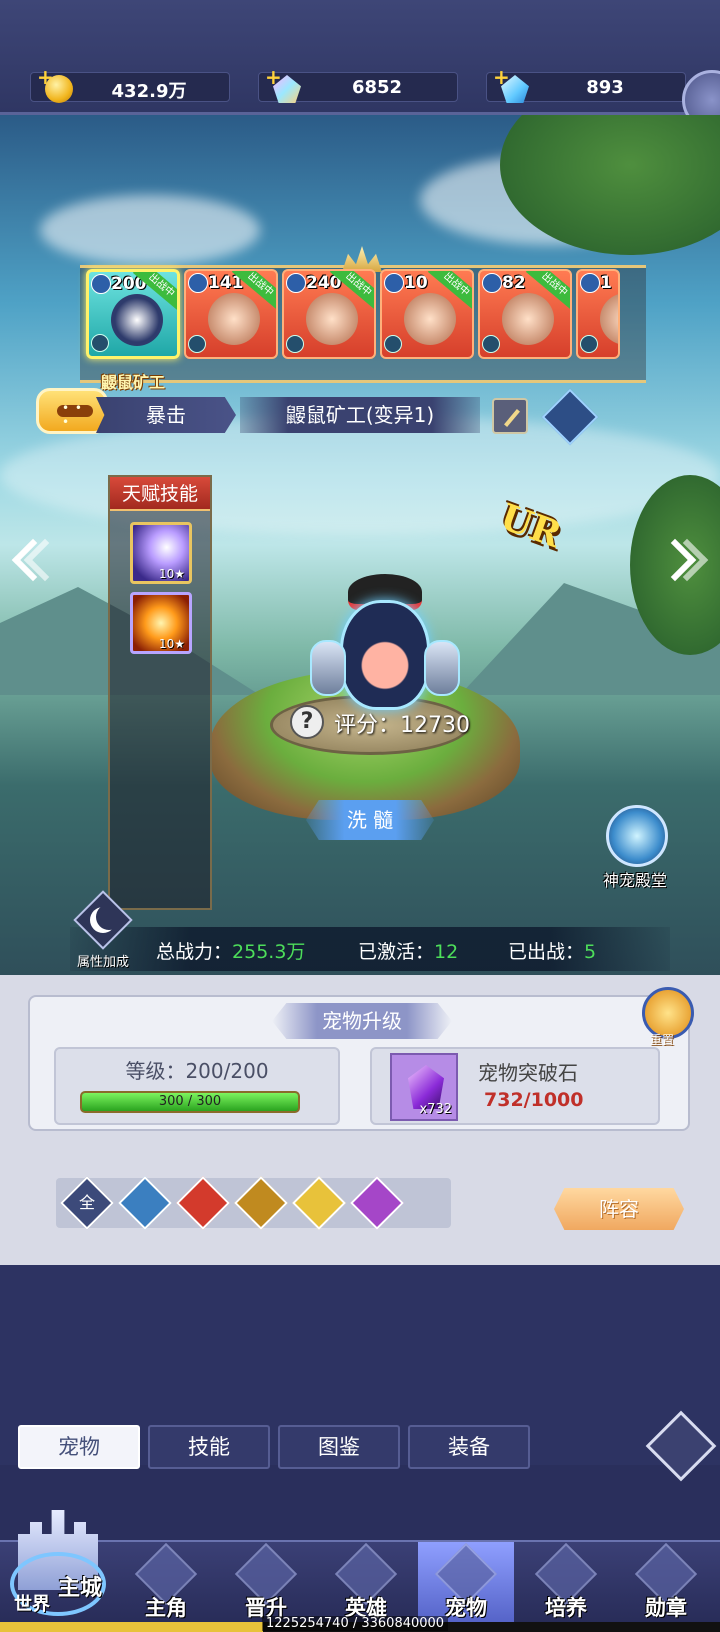 The height and width of the screenshot is (1632, 720). I want to click on reset-button: 重置, so click(670, 1018).